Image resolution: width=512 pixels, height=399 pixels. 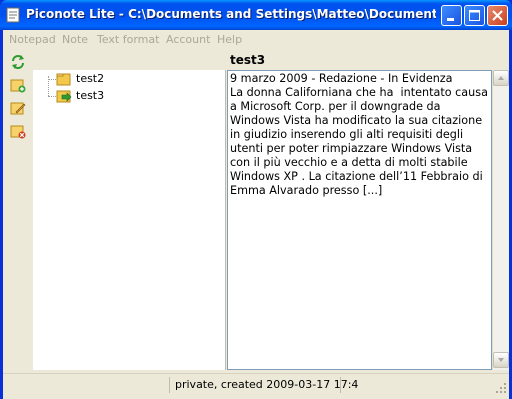 I want to click on scroll-up-button, so click(x=501, y=78).